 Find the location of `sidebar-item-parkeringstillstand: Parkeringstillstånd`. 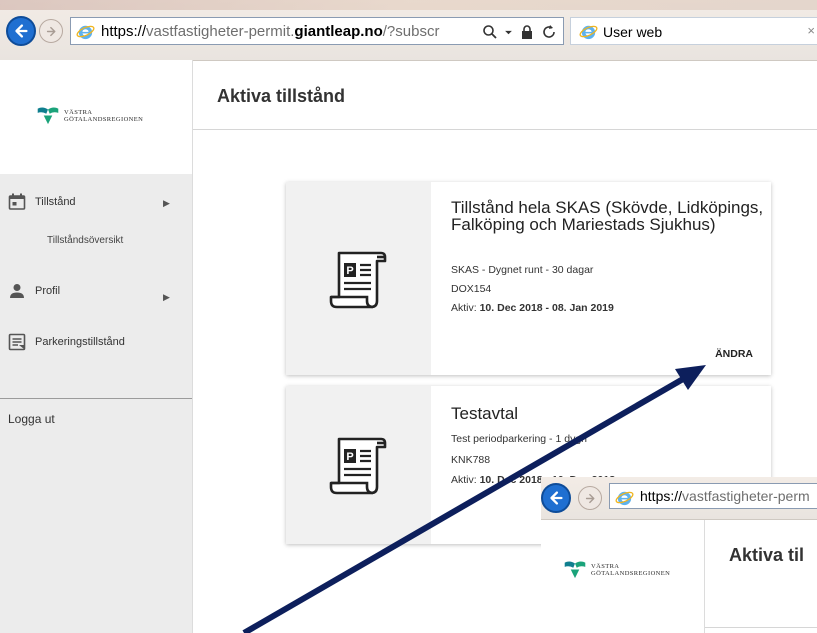

sidebar-item-parkeringstillstand: Parkeringstillstånd is located at coordinates (66, 342).